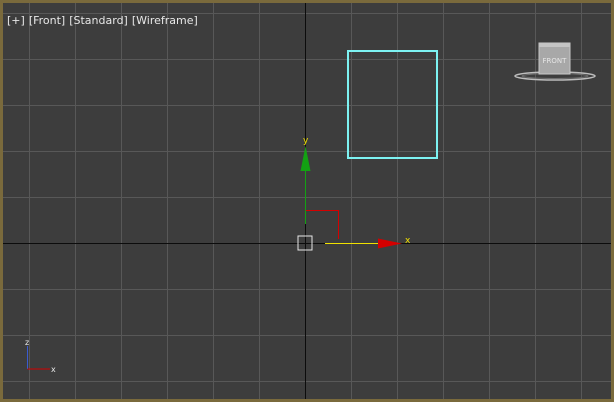 This screenshot has height=402, width=614. Describe the element at coordinates (354, 193) in the screenshot. I see `move-gizmo: y x` at that location.